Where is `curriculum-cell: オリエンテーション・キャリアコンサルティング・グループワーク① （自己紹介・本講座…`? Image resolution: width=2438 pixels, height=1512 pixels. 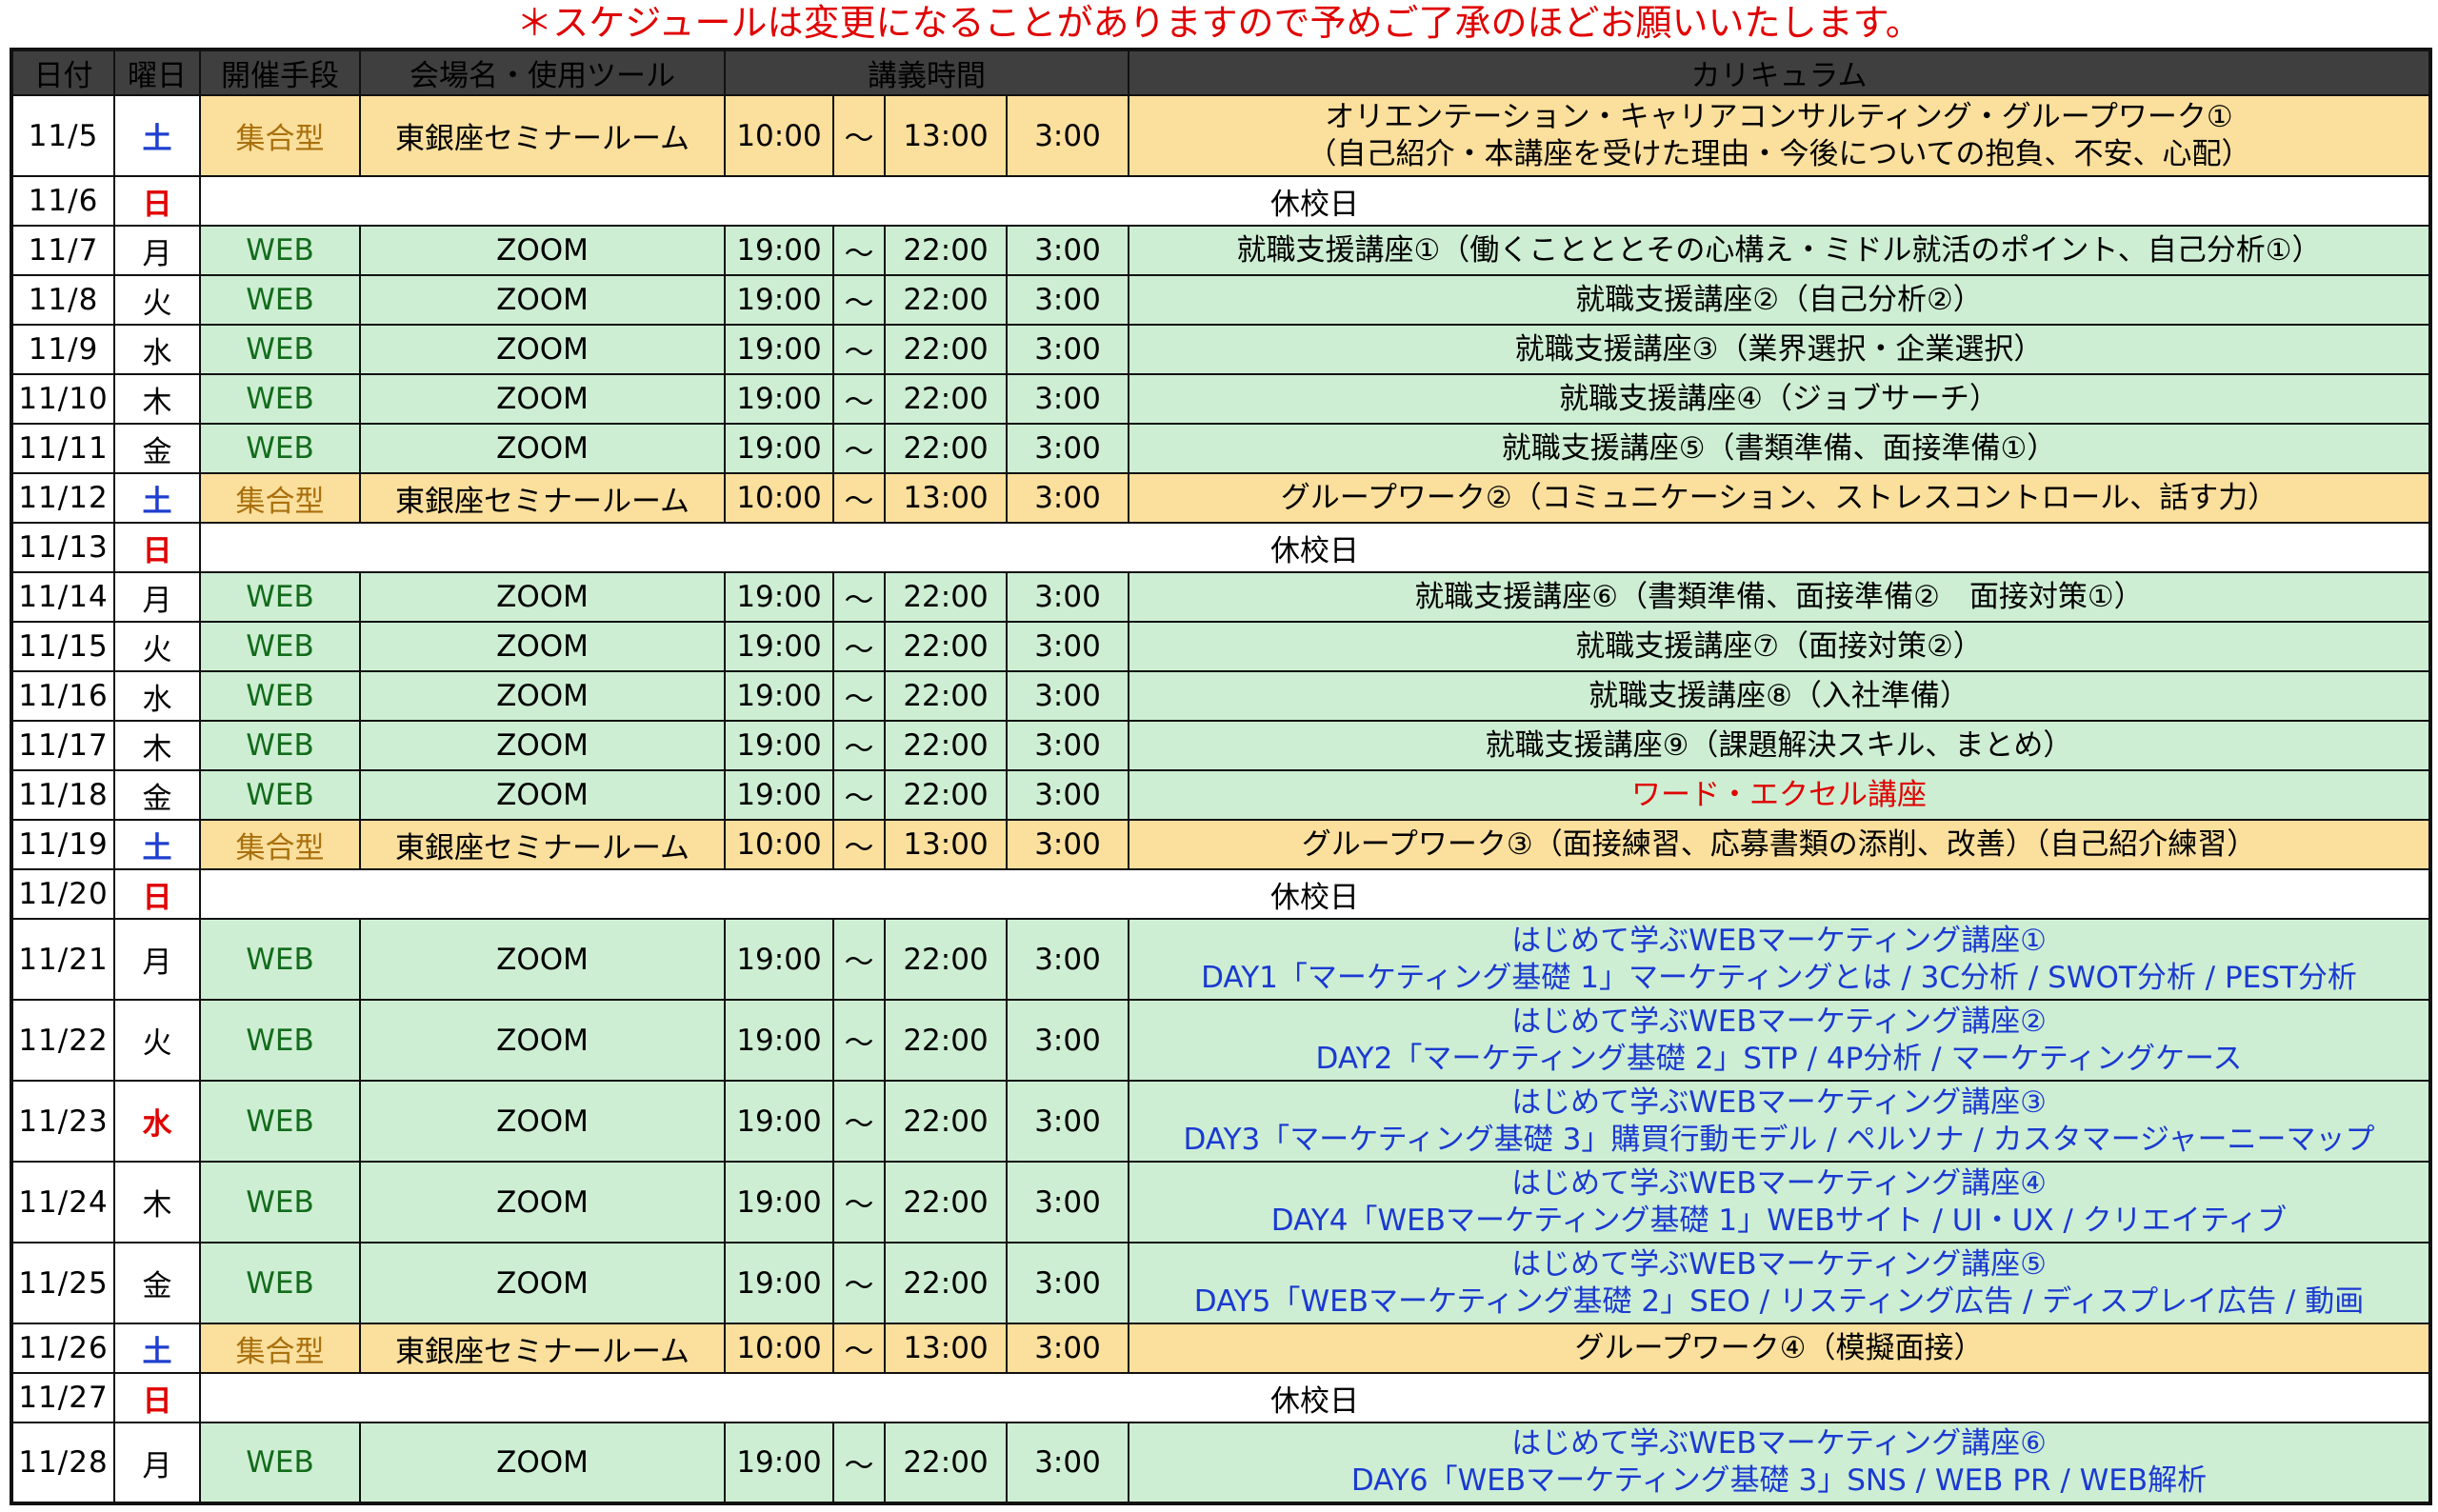 curriculum-cell: オリエンテーション・キャリアコンサルティング・グループワーク① （自己紹介・本講座… is located at coordinates (1779, 135).